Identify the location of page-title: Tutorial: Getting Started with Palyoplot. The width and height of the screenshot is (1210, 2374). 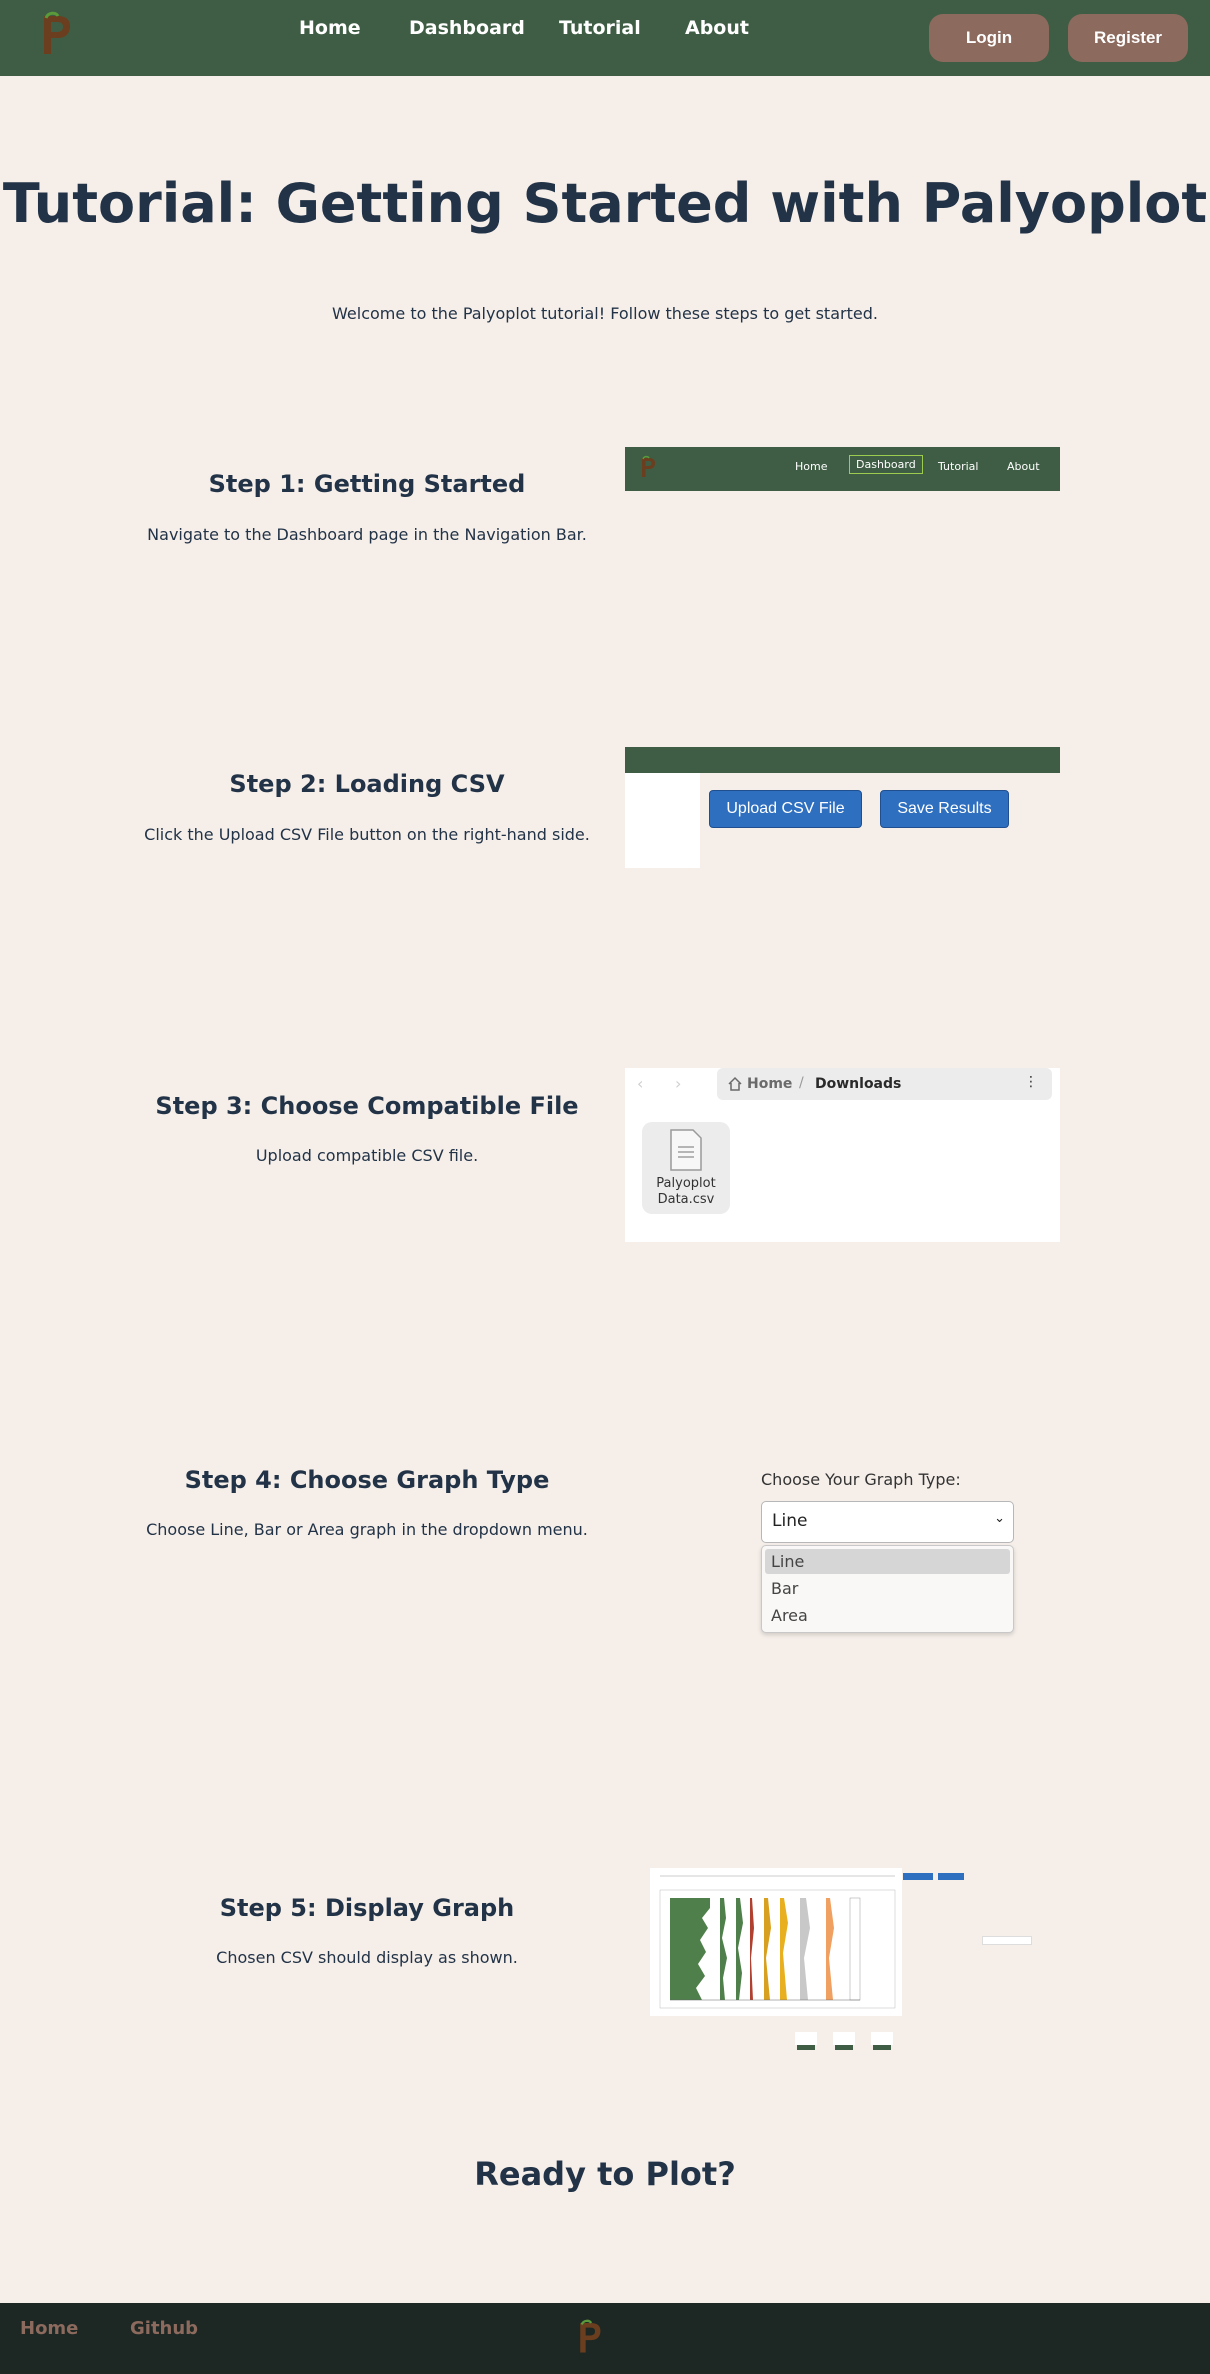
(605, 203).